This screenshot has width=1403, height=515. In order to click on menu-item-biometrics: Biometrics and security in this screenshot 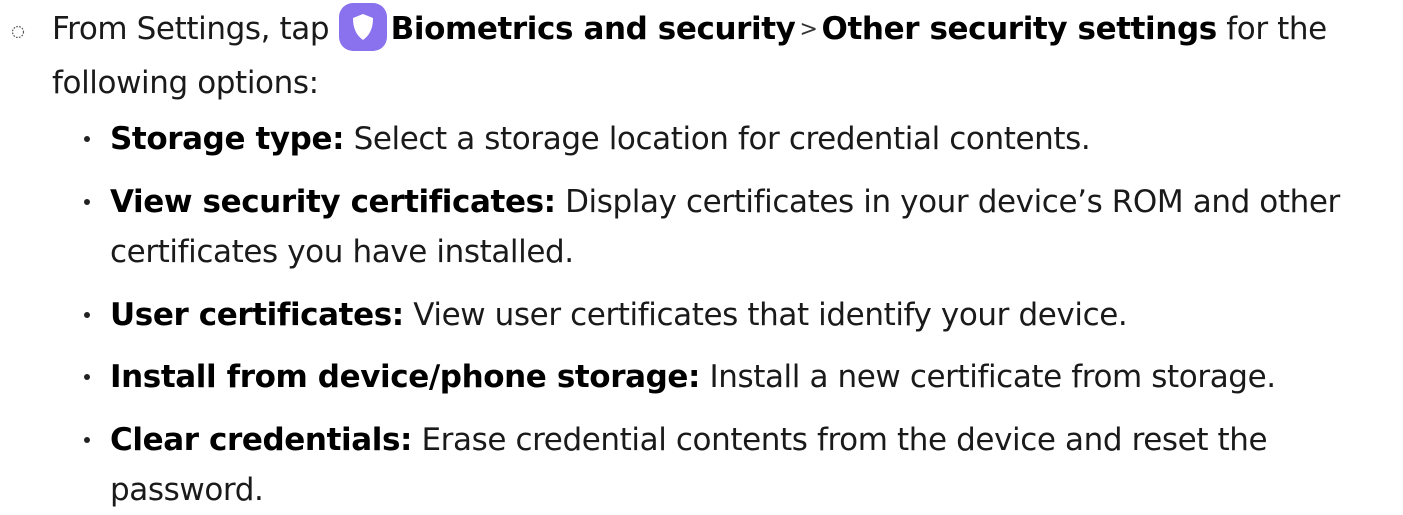, I will do `click(593, 29)`.